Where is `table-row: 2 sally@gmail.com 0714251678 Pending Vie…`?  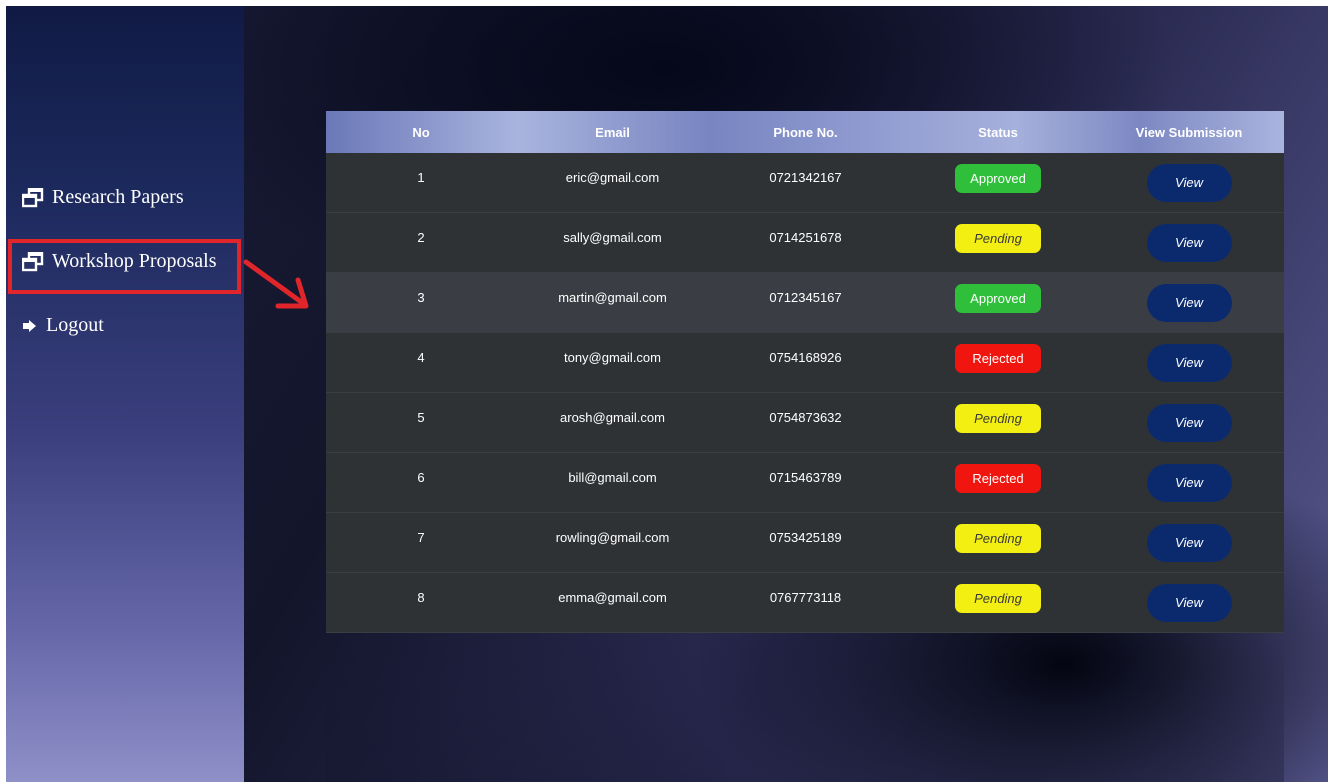
table-row: 2 sally@gmail.com 0714251678 Pending Vie… is located at coordinates (805, 243).